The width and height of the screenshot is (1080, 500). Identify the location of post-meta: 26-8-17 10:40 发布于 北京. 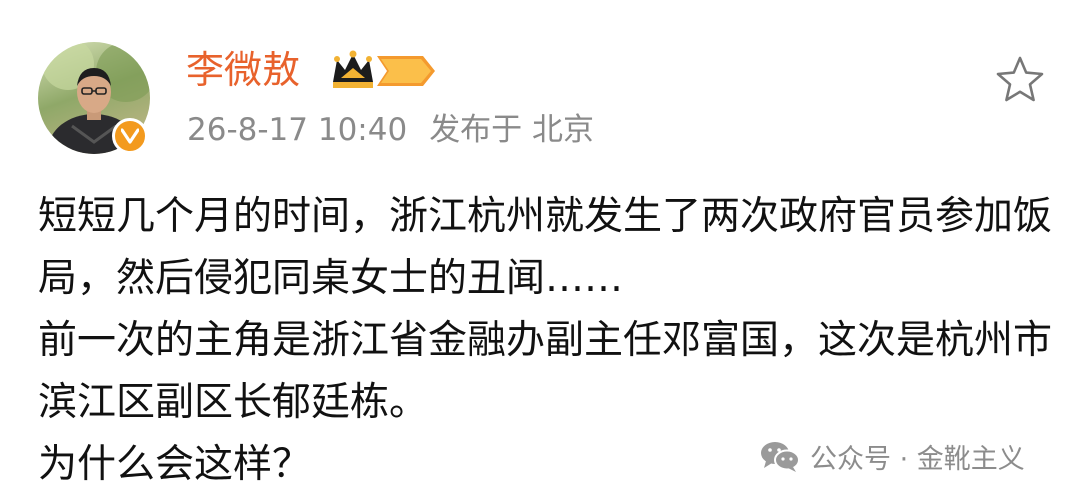
(390, 130).